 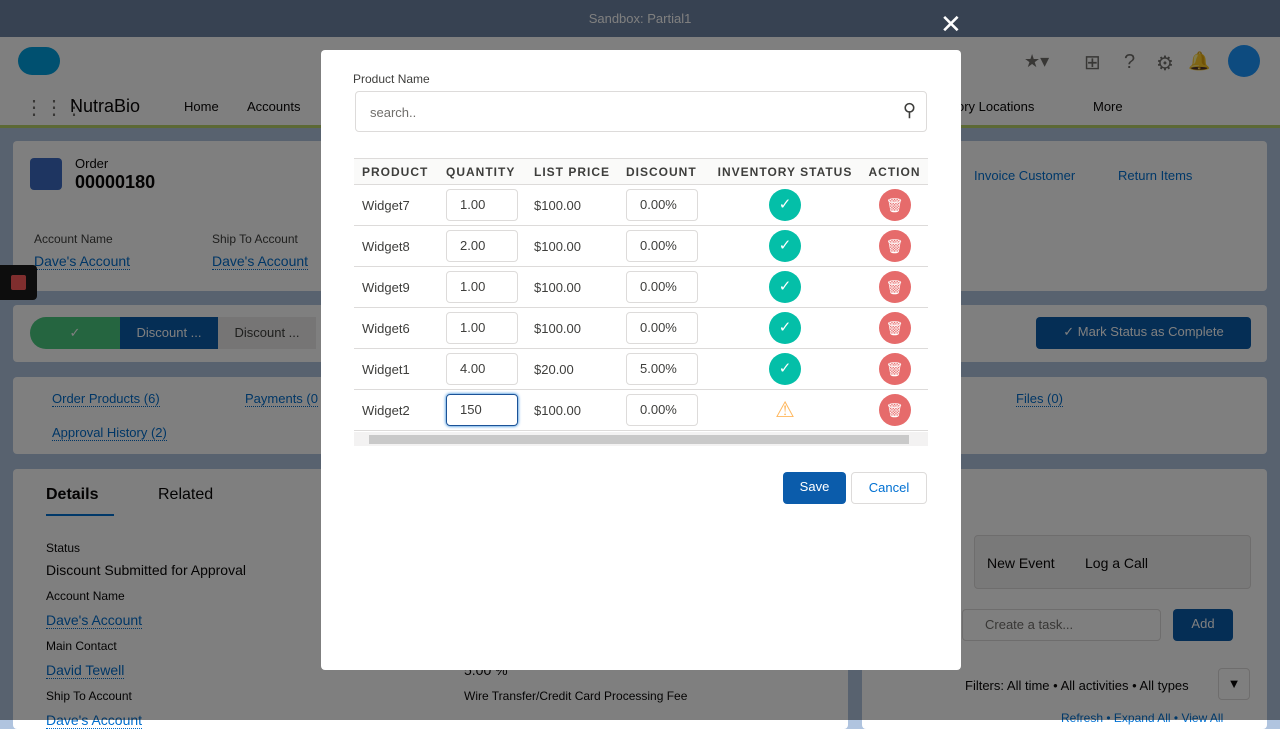 I want to click on column-header: PRODUCT, so click(x=396, y=171).